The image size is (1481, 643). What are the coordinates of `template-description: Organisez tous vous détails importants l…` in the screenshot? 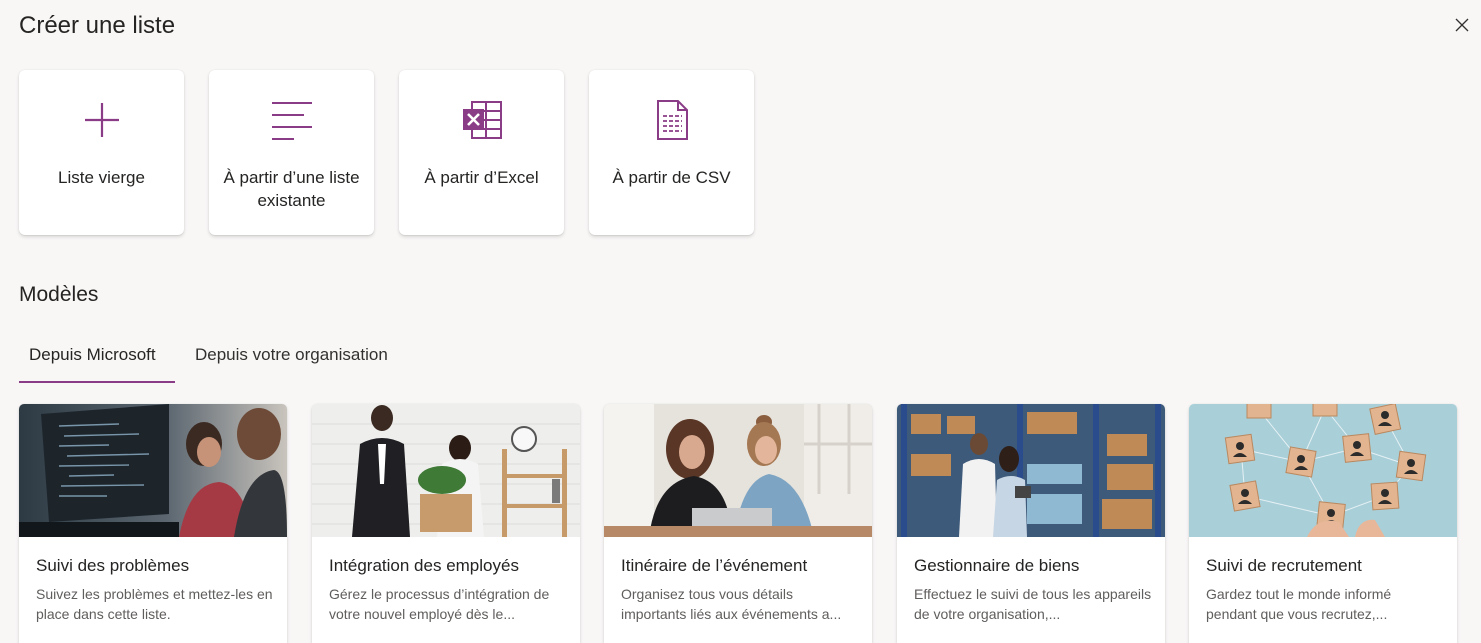 It's located at (731, 604).